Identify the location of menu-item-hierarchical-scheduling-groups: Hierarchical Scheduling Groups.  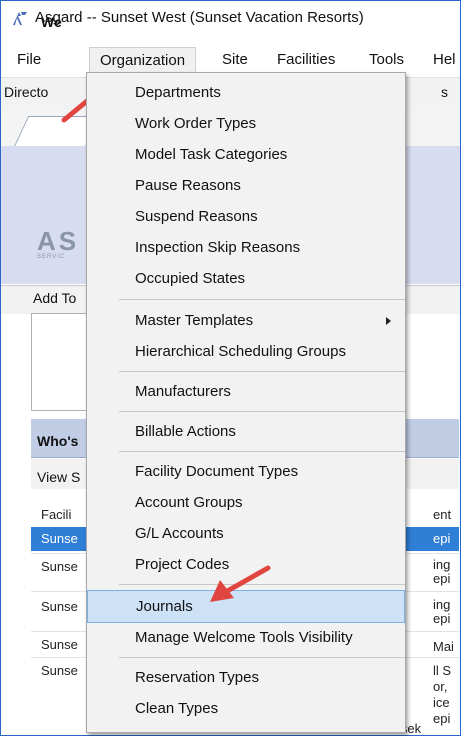
(246, 351).